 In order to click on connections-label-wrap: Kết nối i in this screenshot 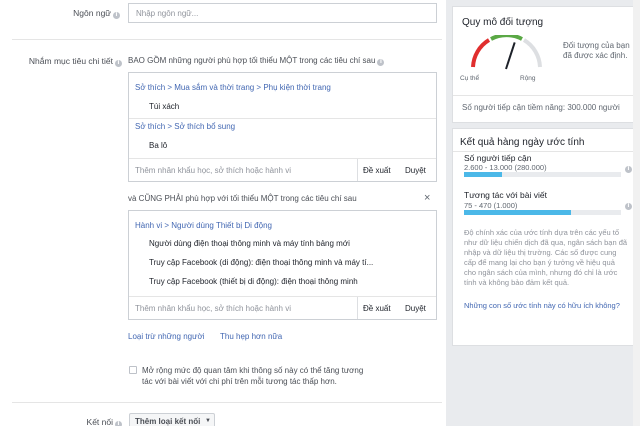, I will do `click(81, 421)`.